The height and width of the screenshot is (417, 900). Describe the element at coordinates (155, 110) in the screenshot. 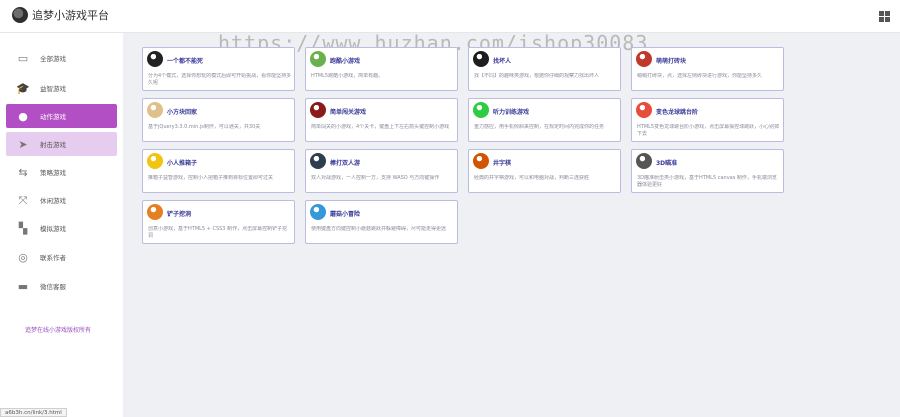

I see `cube-icon` at that location.